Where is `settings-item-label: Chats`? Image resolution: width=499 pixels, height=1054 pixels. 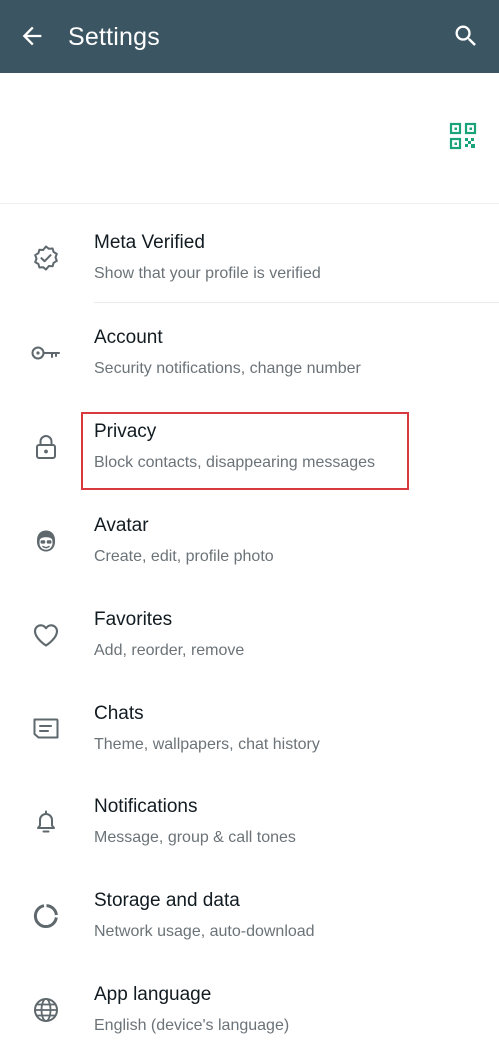 settings-item-label: Chats is located at coordinates (119, 713).